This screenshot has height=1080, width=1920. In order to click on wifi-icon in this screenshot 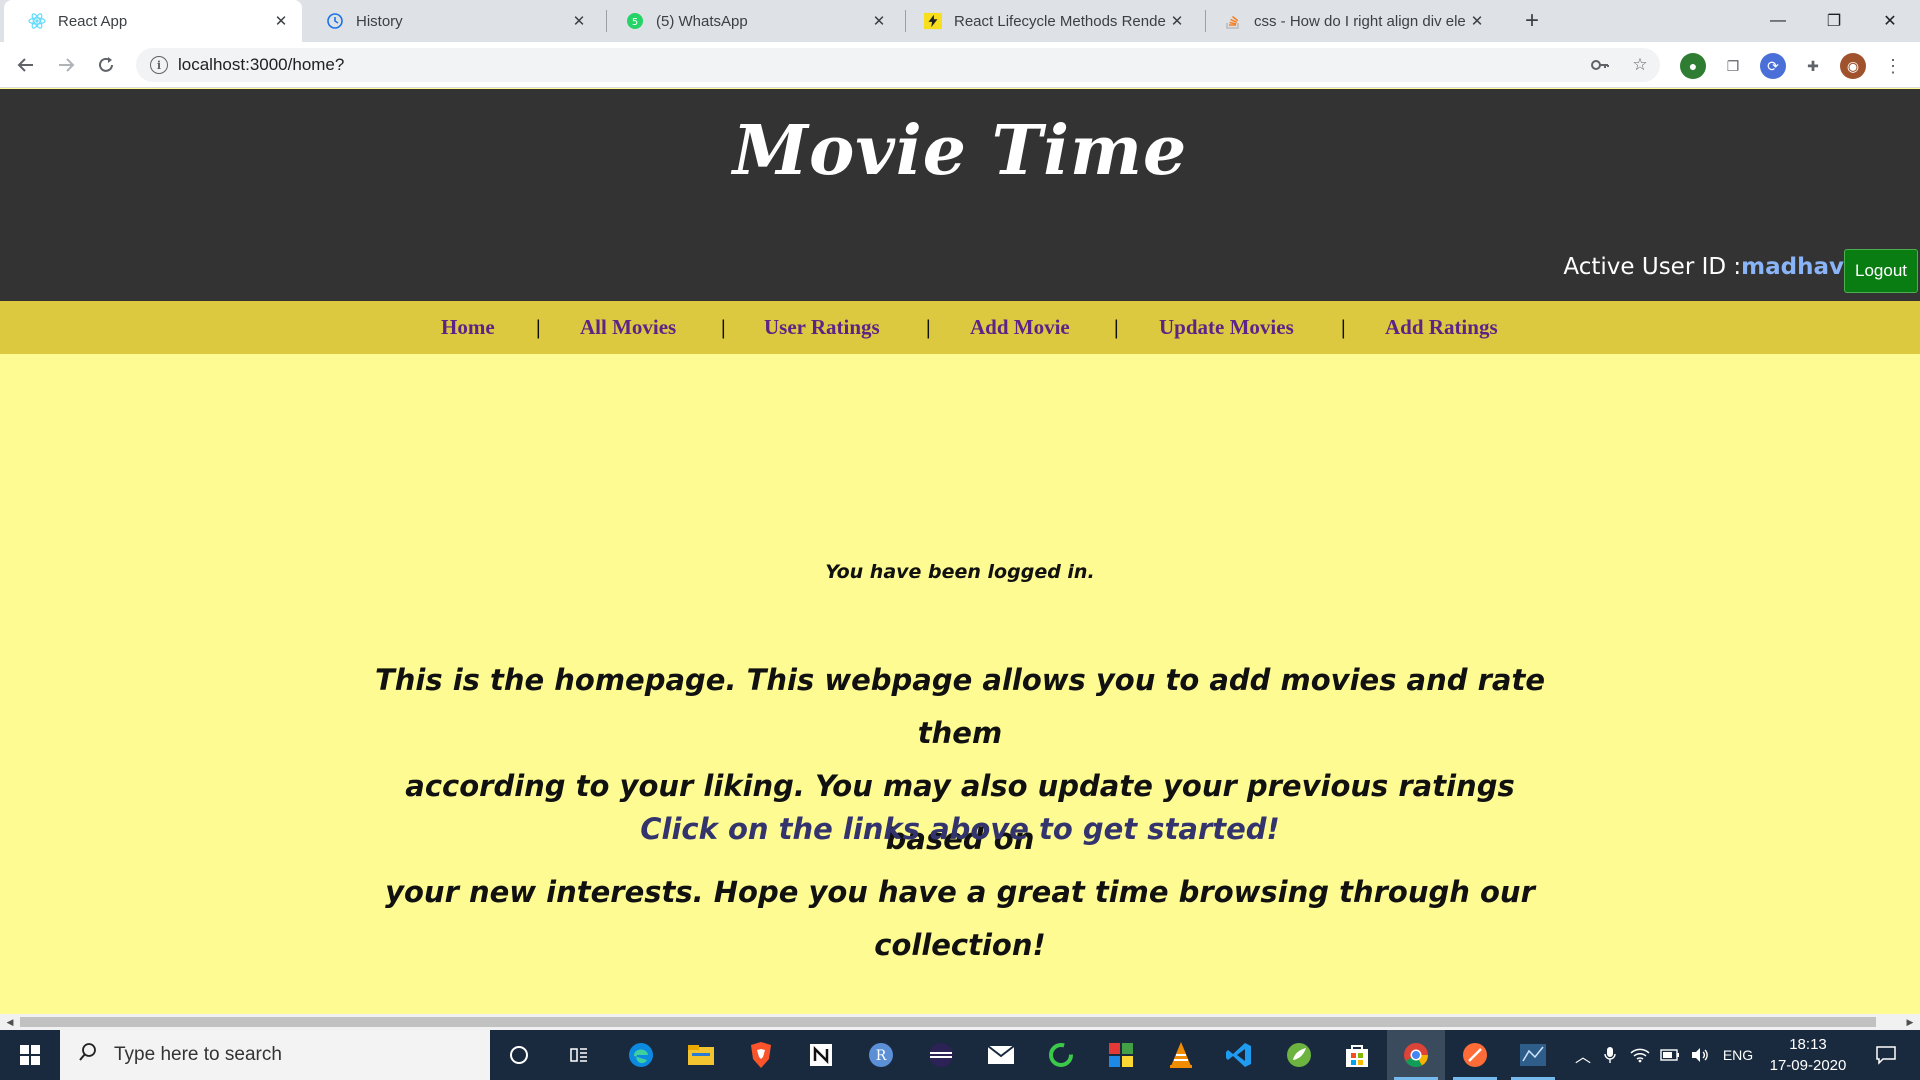, I will do `click(1640, 1055)`.